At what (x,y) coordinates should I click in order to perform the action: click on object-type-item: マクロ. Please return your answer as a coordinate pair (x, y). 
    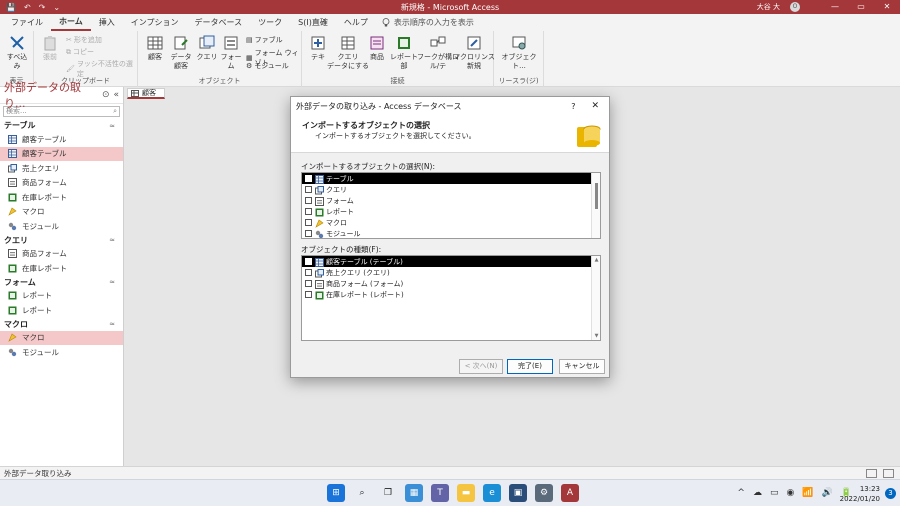
    Looking at the image, I should click on (451, 222).